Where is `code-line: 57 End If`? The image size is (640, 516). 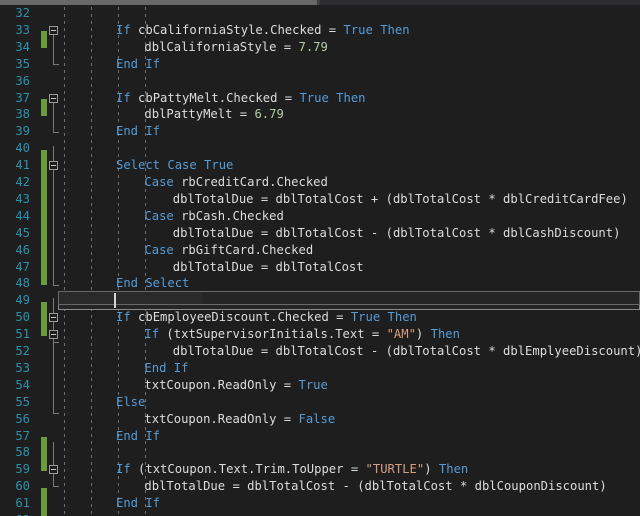 code-line: 57 End If is located at coordinates (320, 436).